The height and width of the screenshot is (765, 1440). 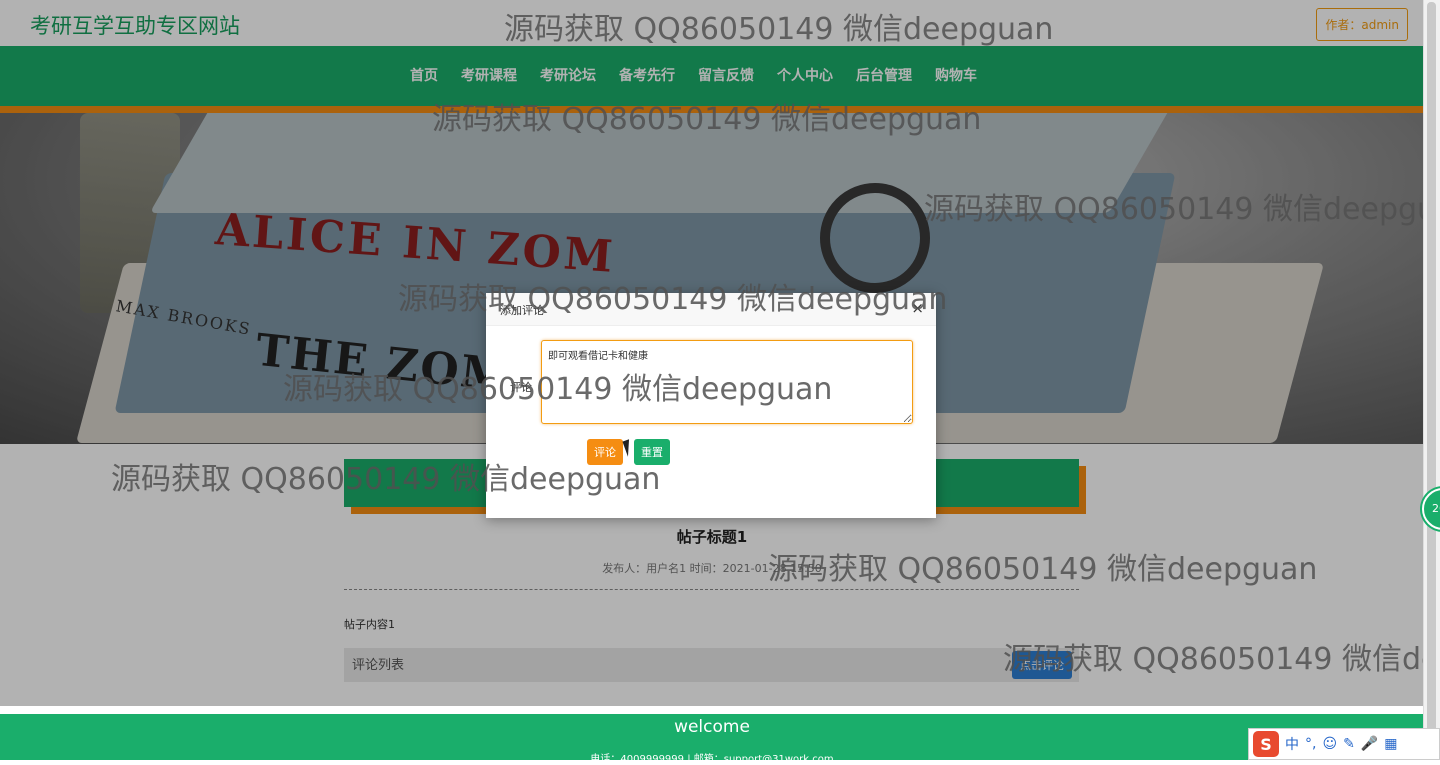 What do you see at coordinates (521, 387) in the screenshot?
I see `comment-label: 评论` at bounding box center [521, 387].